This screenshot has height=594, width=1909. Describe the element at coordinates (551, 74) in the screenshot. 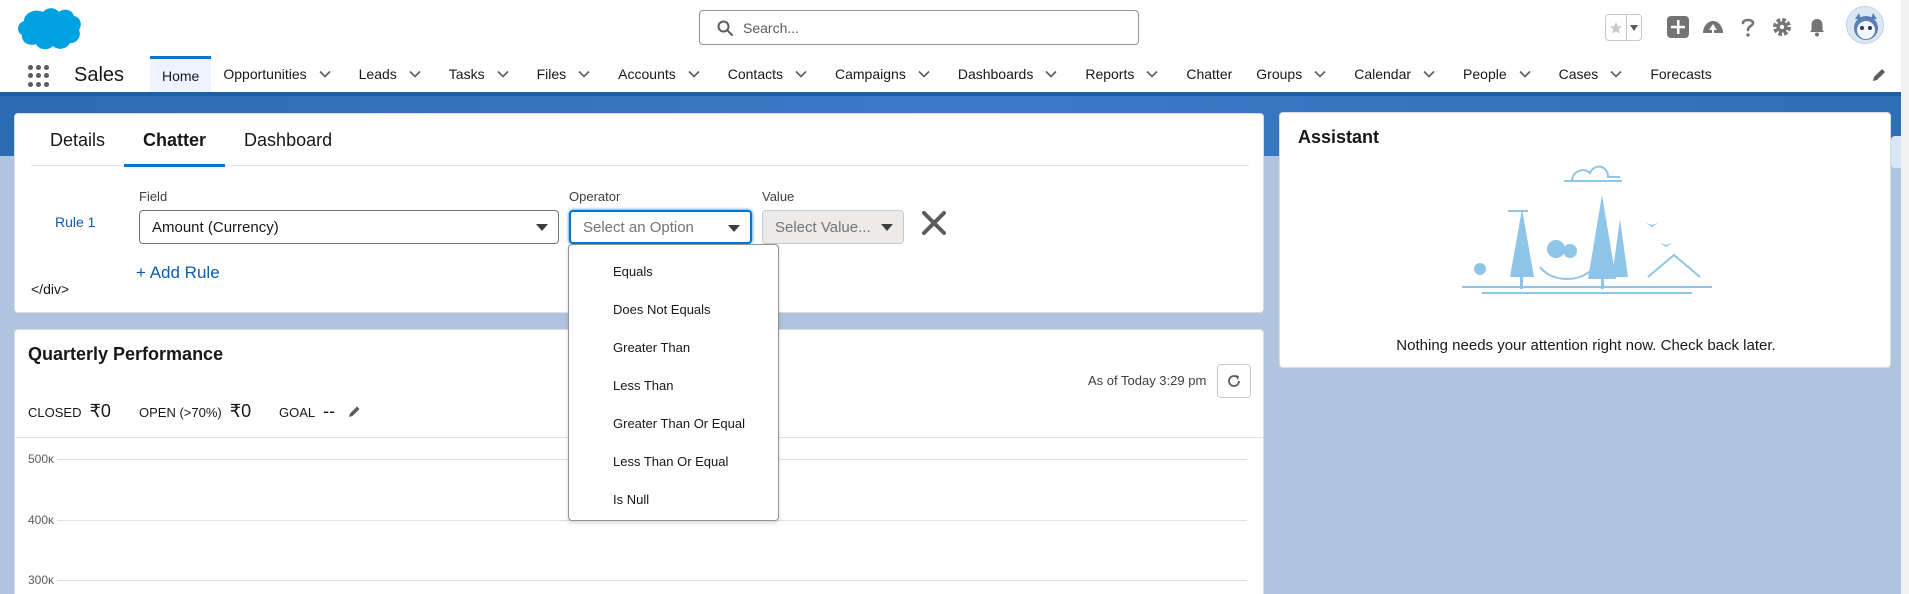

I see `nav-item-label: Files` at that location.